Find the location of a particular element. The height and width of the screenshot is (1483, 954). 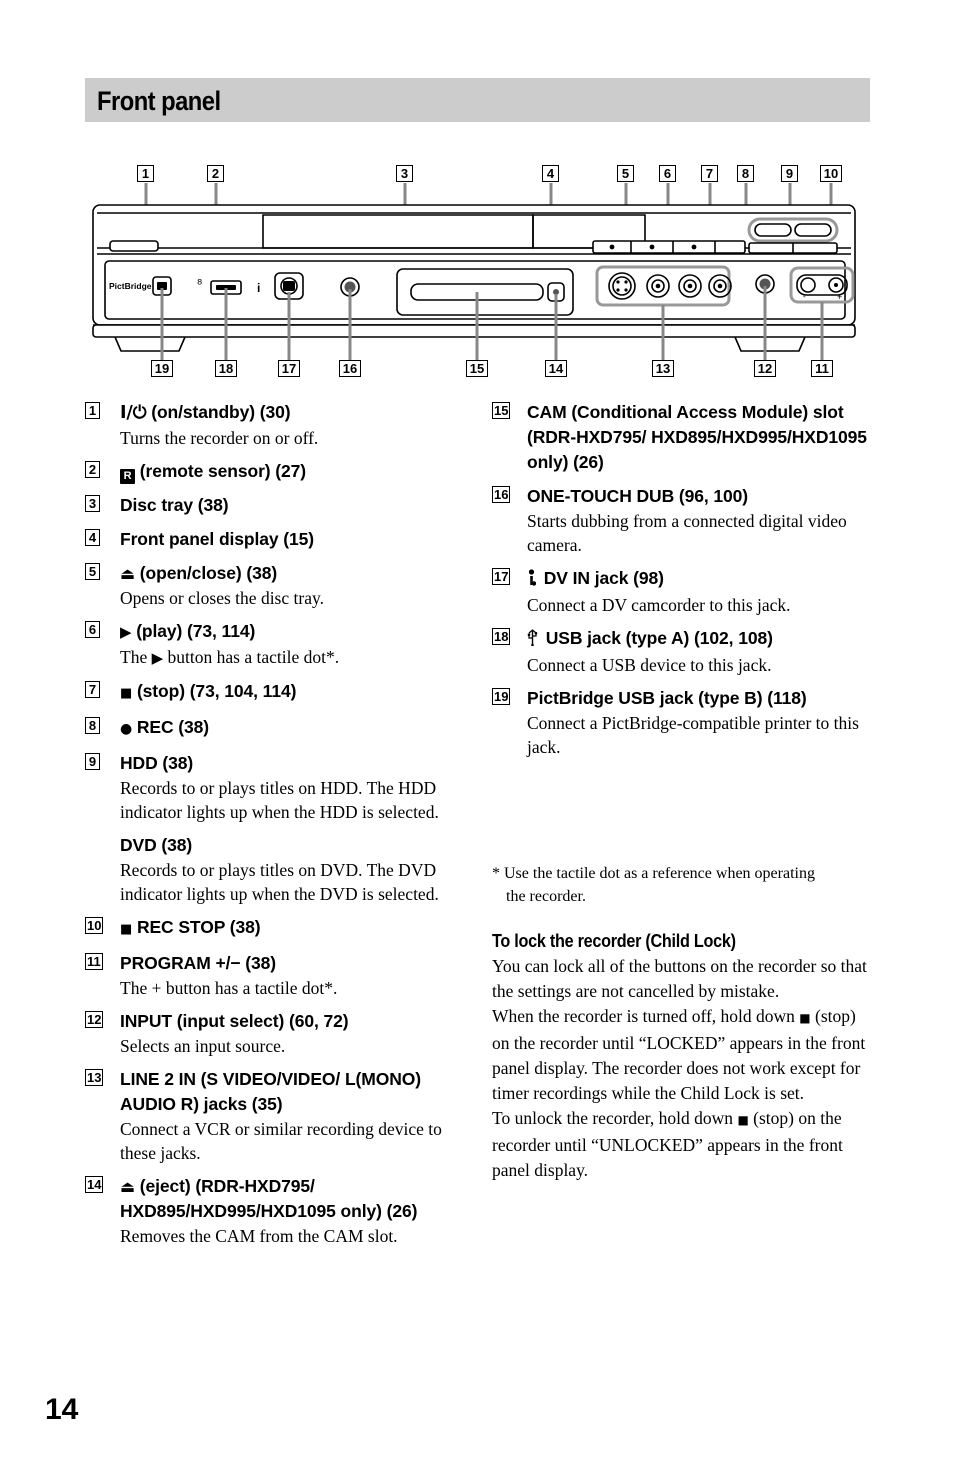

item-number-4: 4 is located at coordinates (92, 537).